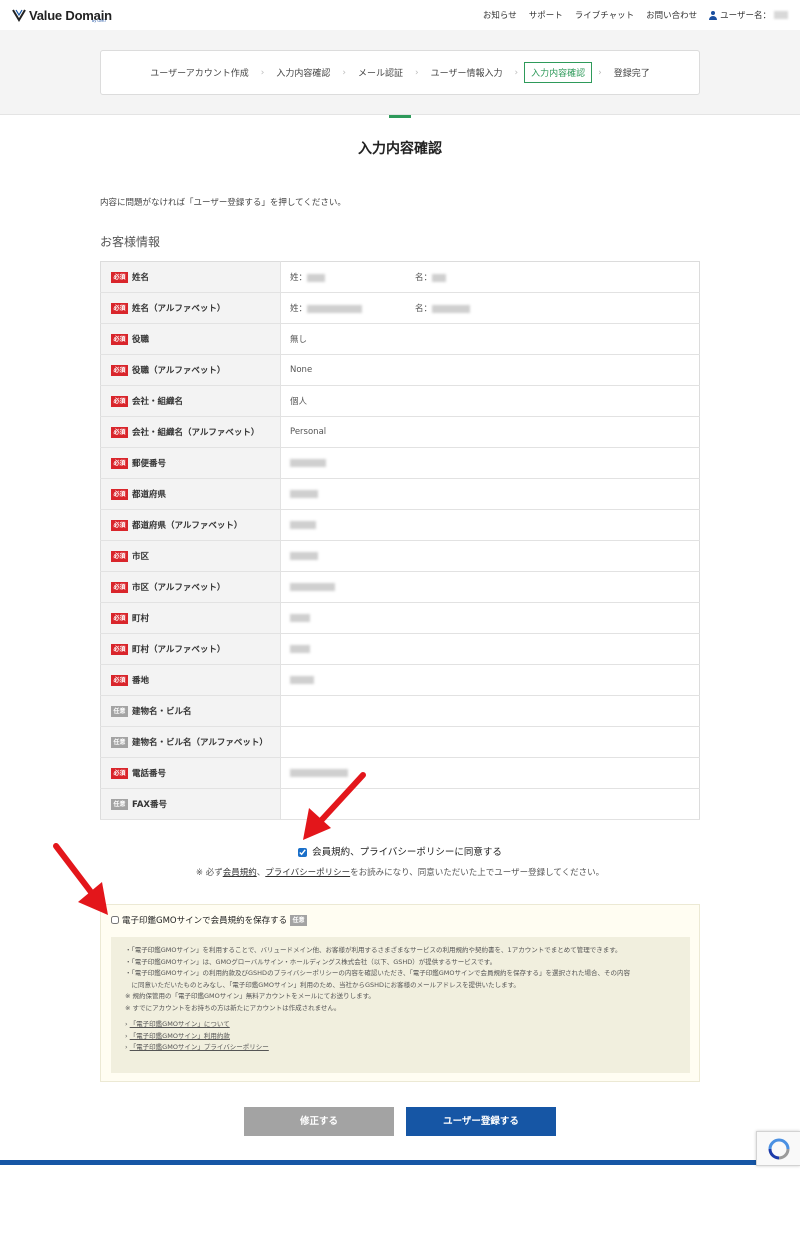  What do you see at coordinates (400, 1162) in the screenshot?
I see `footer-bar` at bounding box center [400, 1162].